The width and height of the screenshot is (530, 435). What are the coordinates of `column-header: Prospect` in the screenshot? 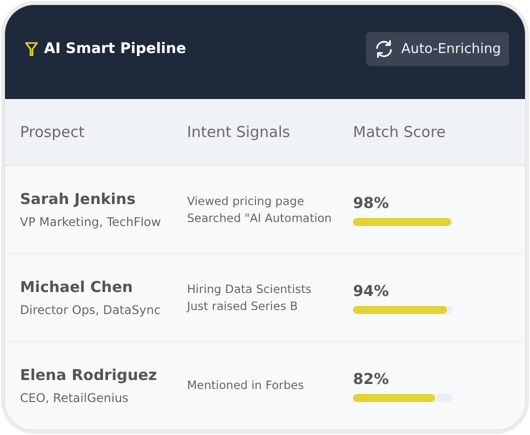 It's located at (53, 132).